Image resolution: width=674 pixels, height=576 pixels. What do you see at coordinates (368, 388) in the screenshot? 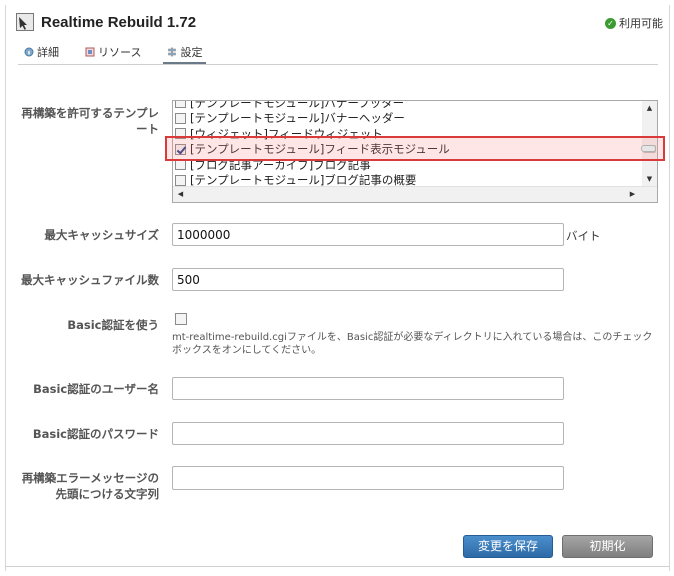
I see `basic-username-input` at bounding box center [368, 388].